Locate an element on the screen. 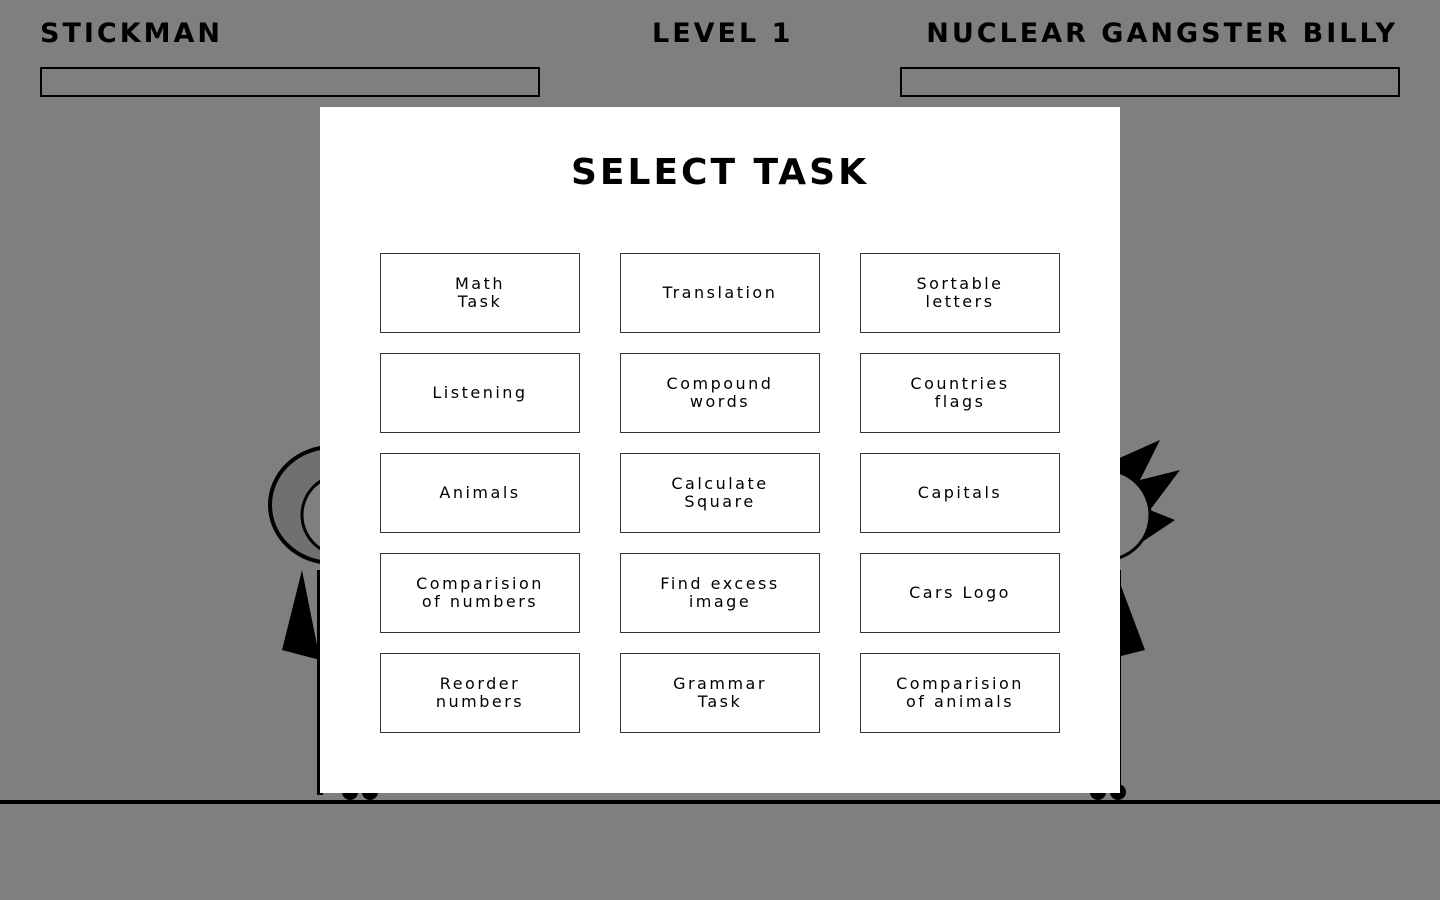  task-button-animals: Animals is located at coordinates (480, 493).